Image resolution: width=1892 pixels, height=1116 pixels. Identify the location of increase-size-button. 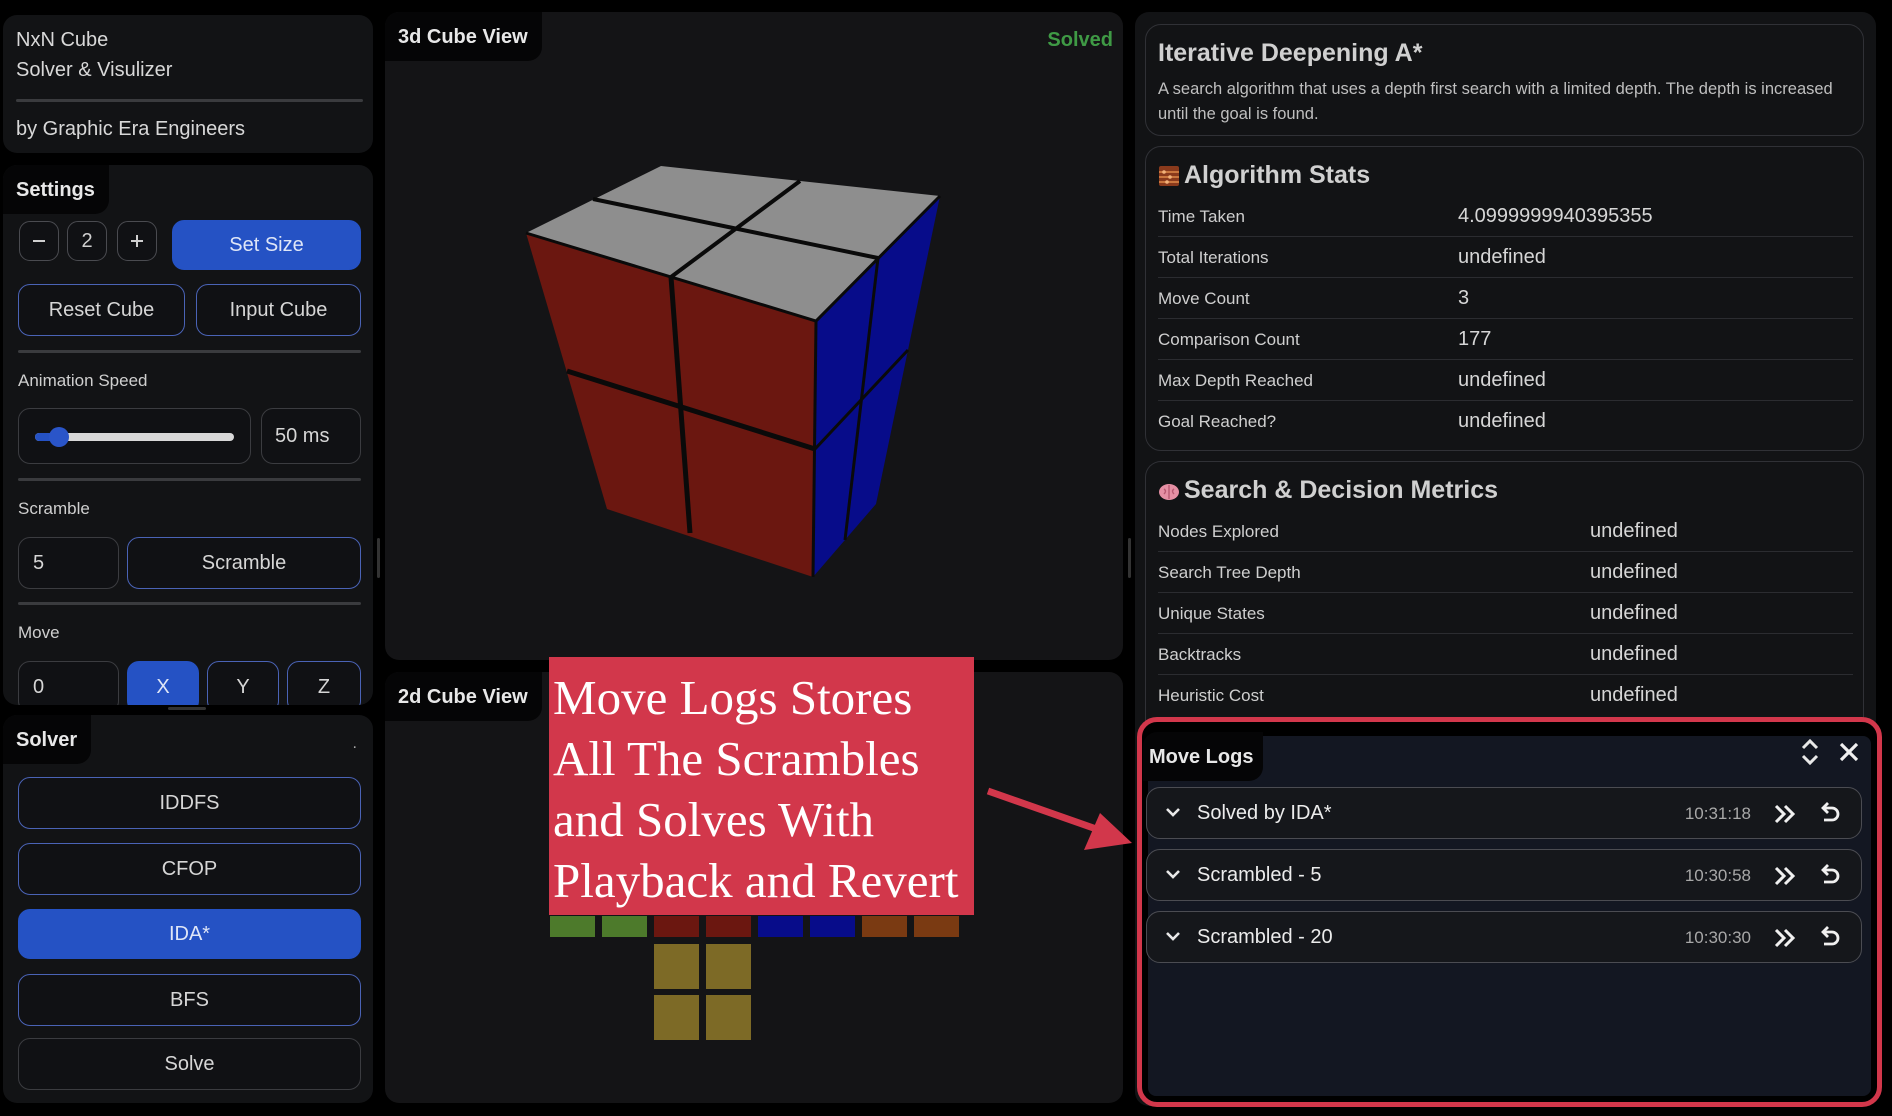
(137, 241).